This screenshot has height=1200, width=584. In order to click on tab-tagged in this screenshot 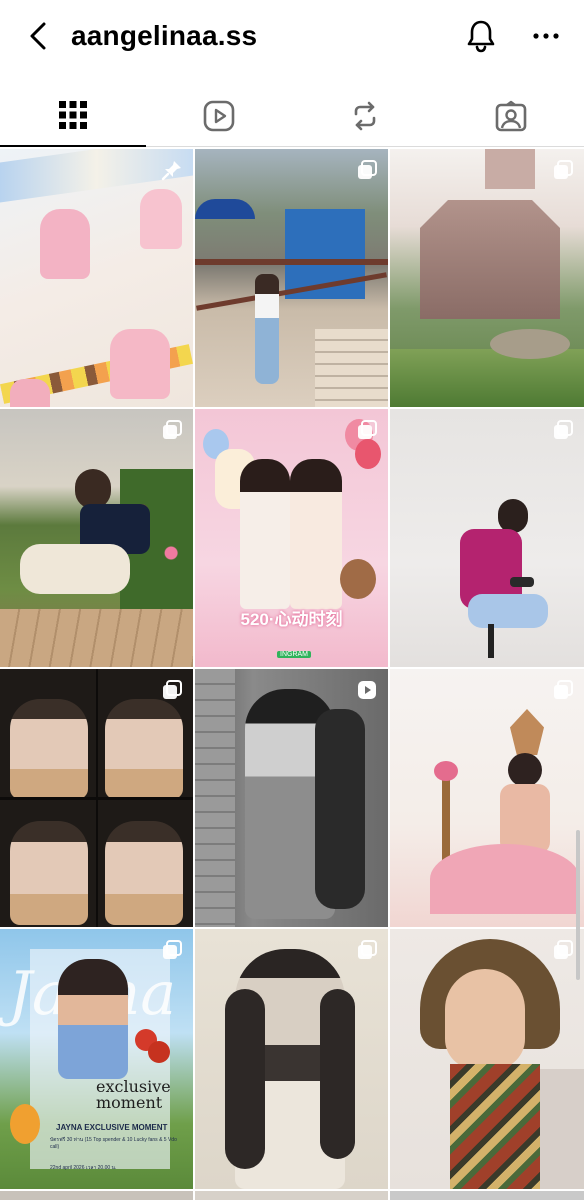, I will do `click(511, 119)`.